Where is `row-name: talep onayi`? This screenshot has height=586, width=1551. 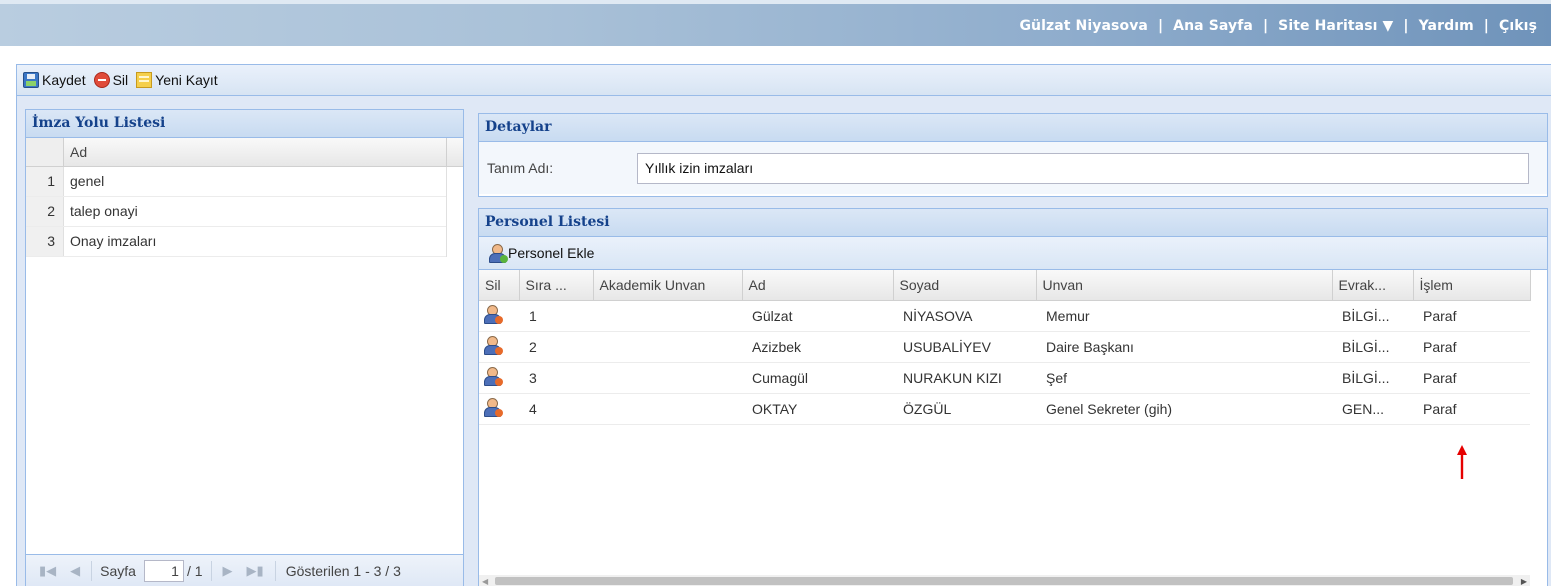
row-name: talep onayi is located at coordinates (104, 211).